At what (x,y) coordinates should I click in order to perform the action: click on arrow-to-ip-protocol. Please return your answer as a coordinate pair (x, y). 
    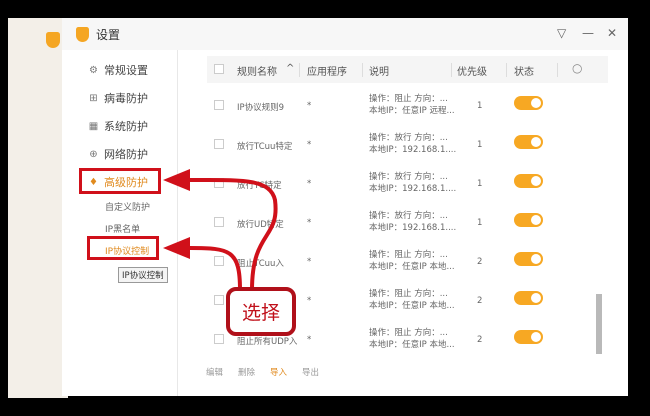
    Looking at the image, I should click on (215, 268).